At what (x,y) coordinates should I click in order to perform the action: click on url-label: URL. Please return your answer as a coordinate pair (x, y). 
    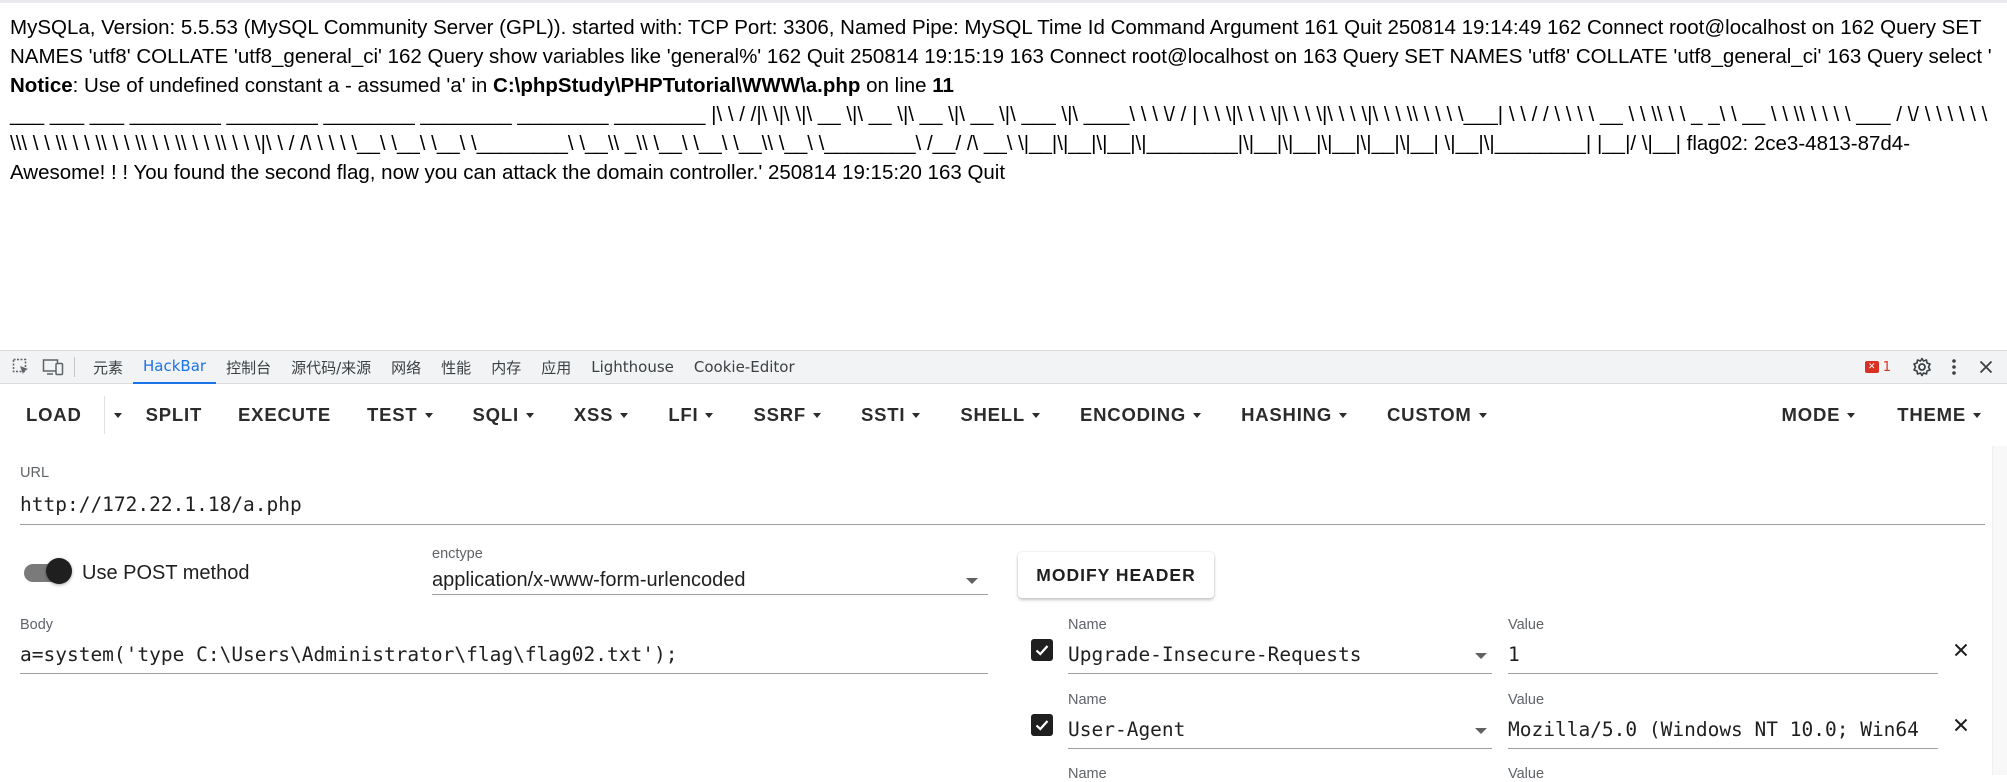
    Looking at the image, I should click on (35, 473).